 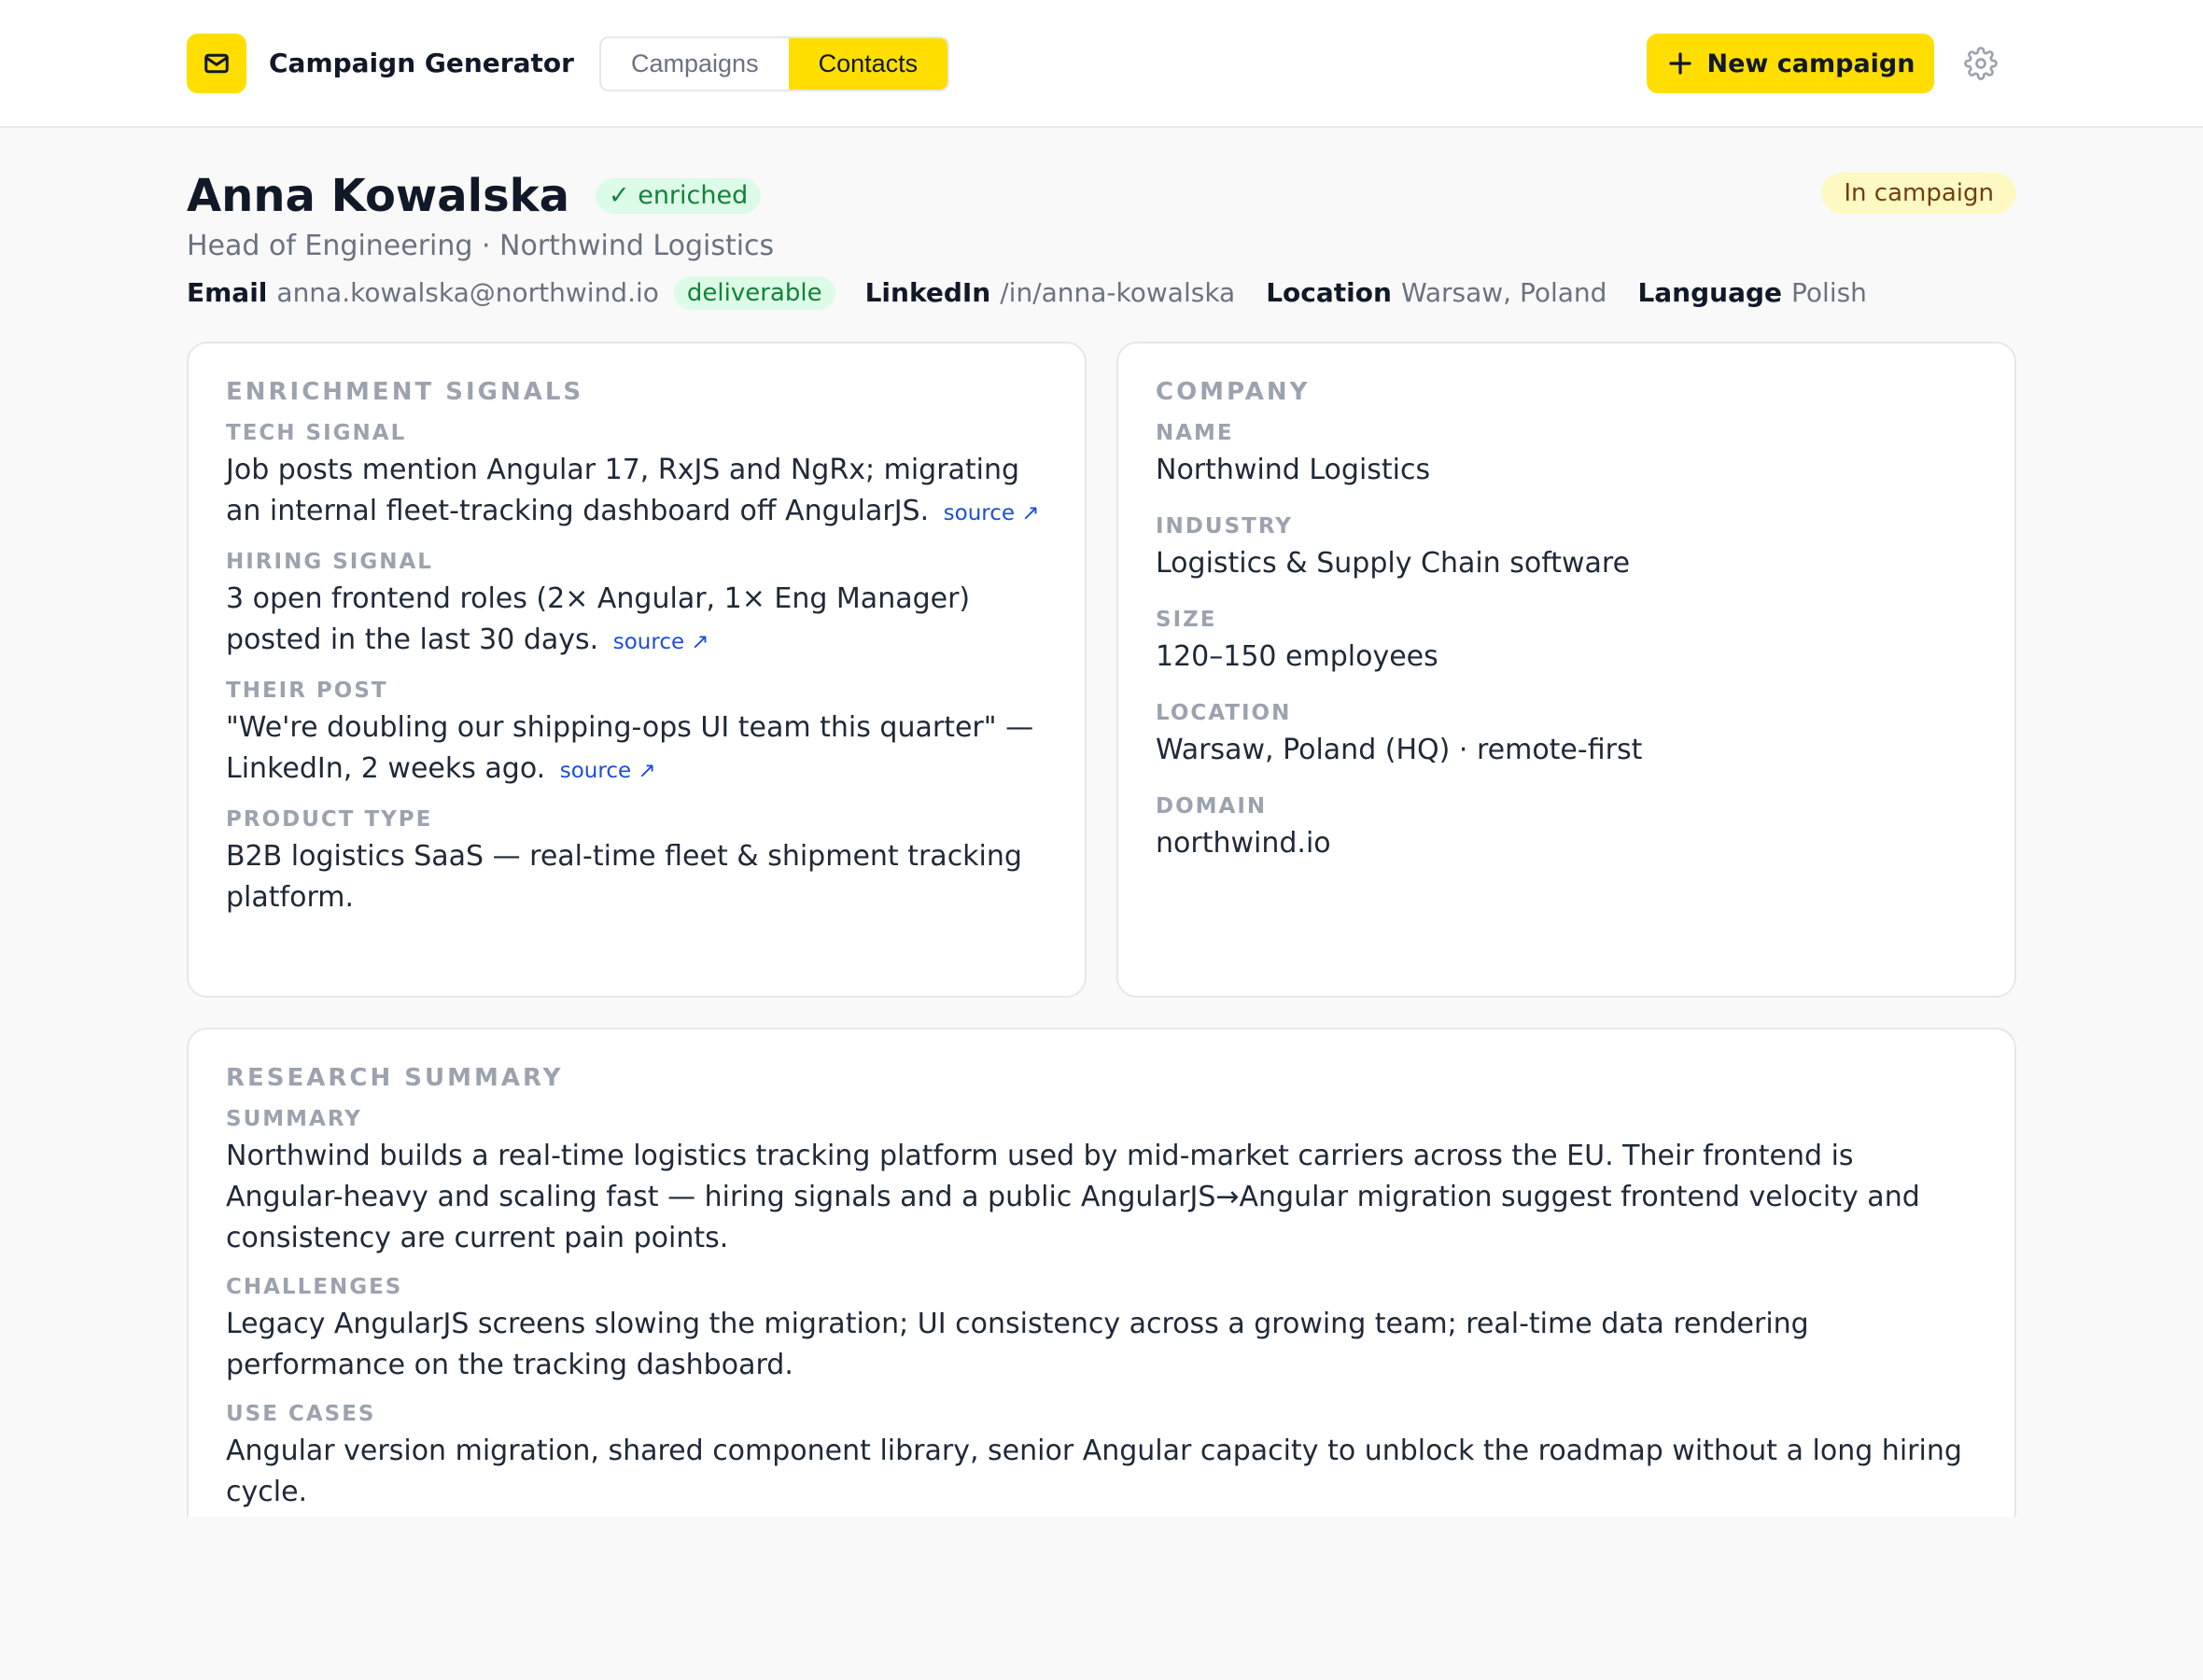 What do you see at coordinates (695, 64) in the screenshot?
I see `tab-campaigns: Campaigns` at bounding box center [695, 64].